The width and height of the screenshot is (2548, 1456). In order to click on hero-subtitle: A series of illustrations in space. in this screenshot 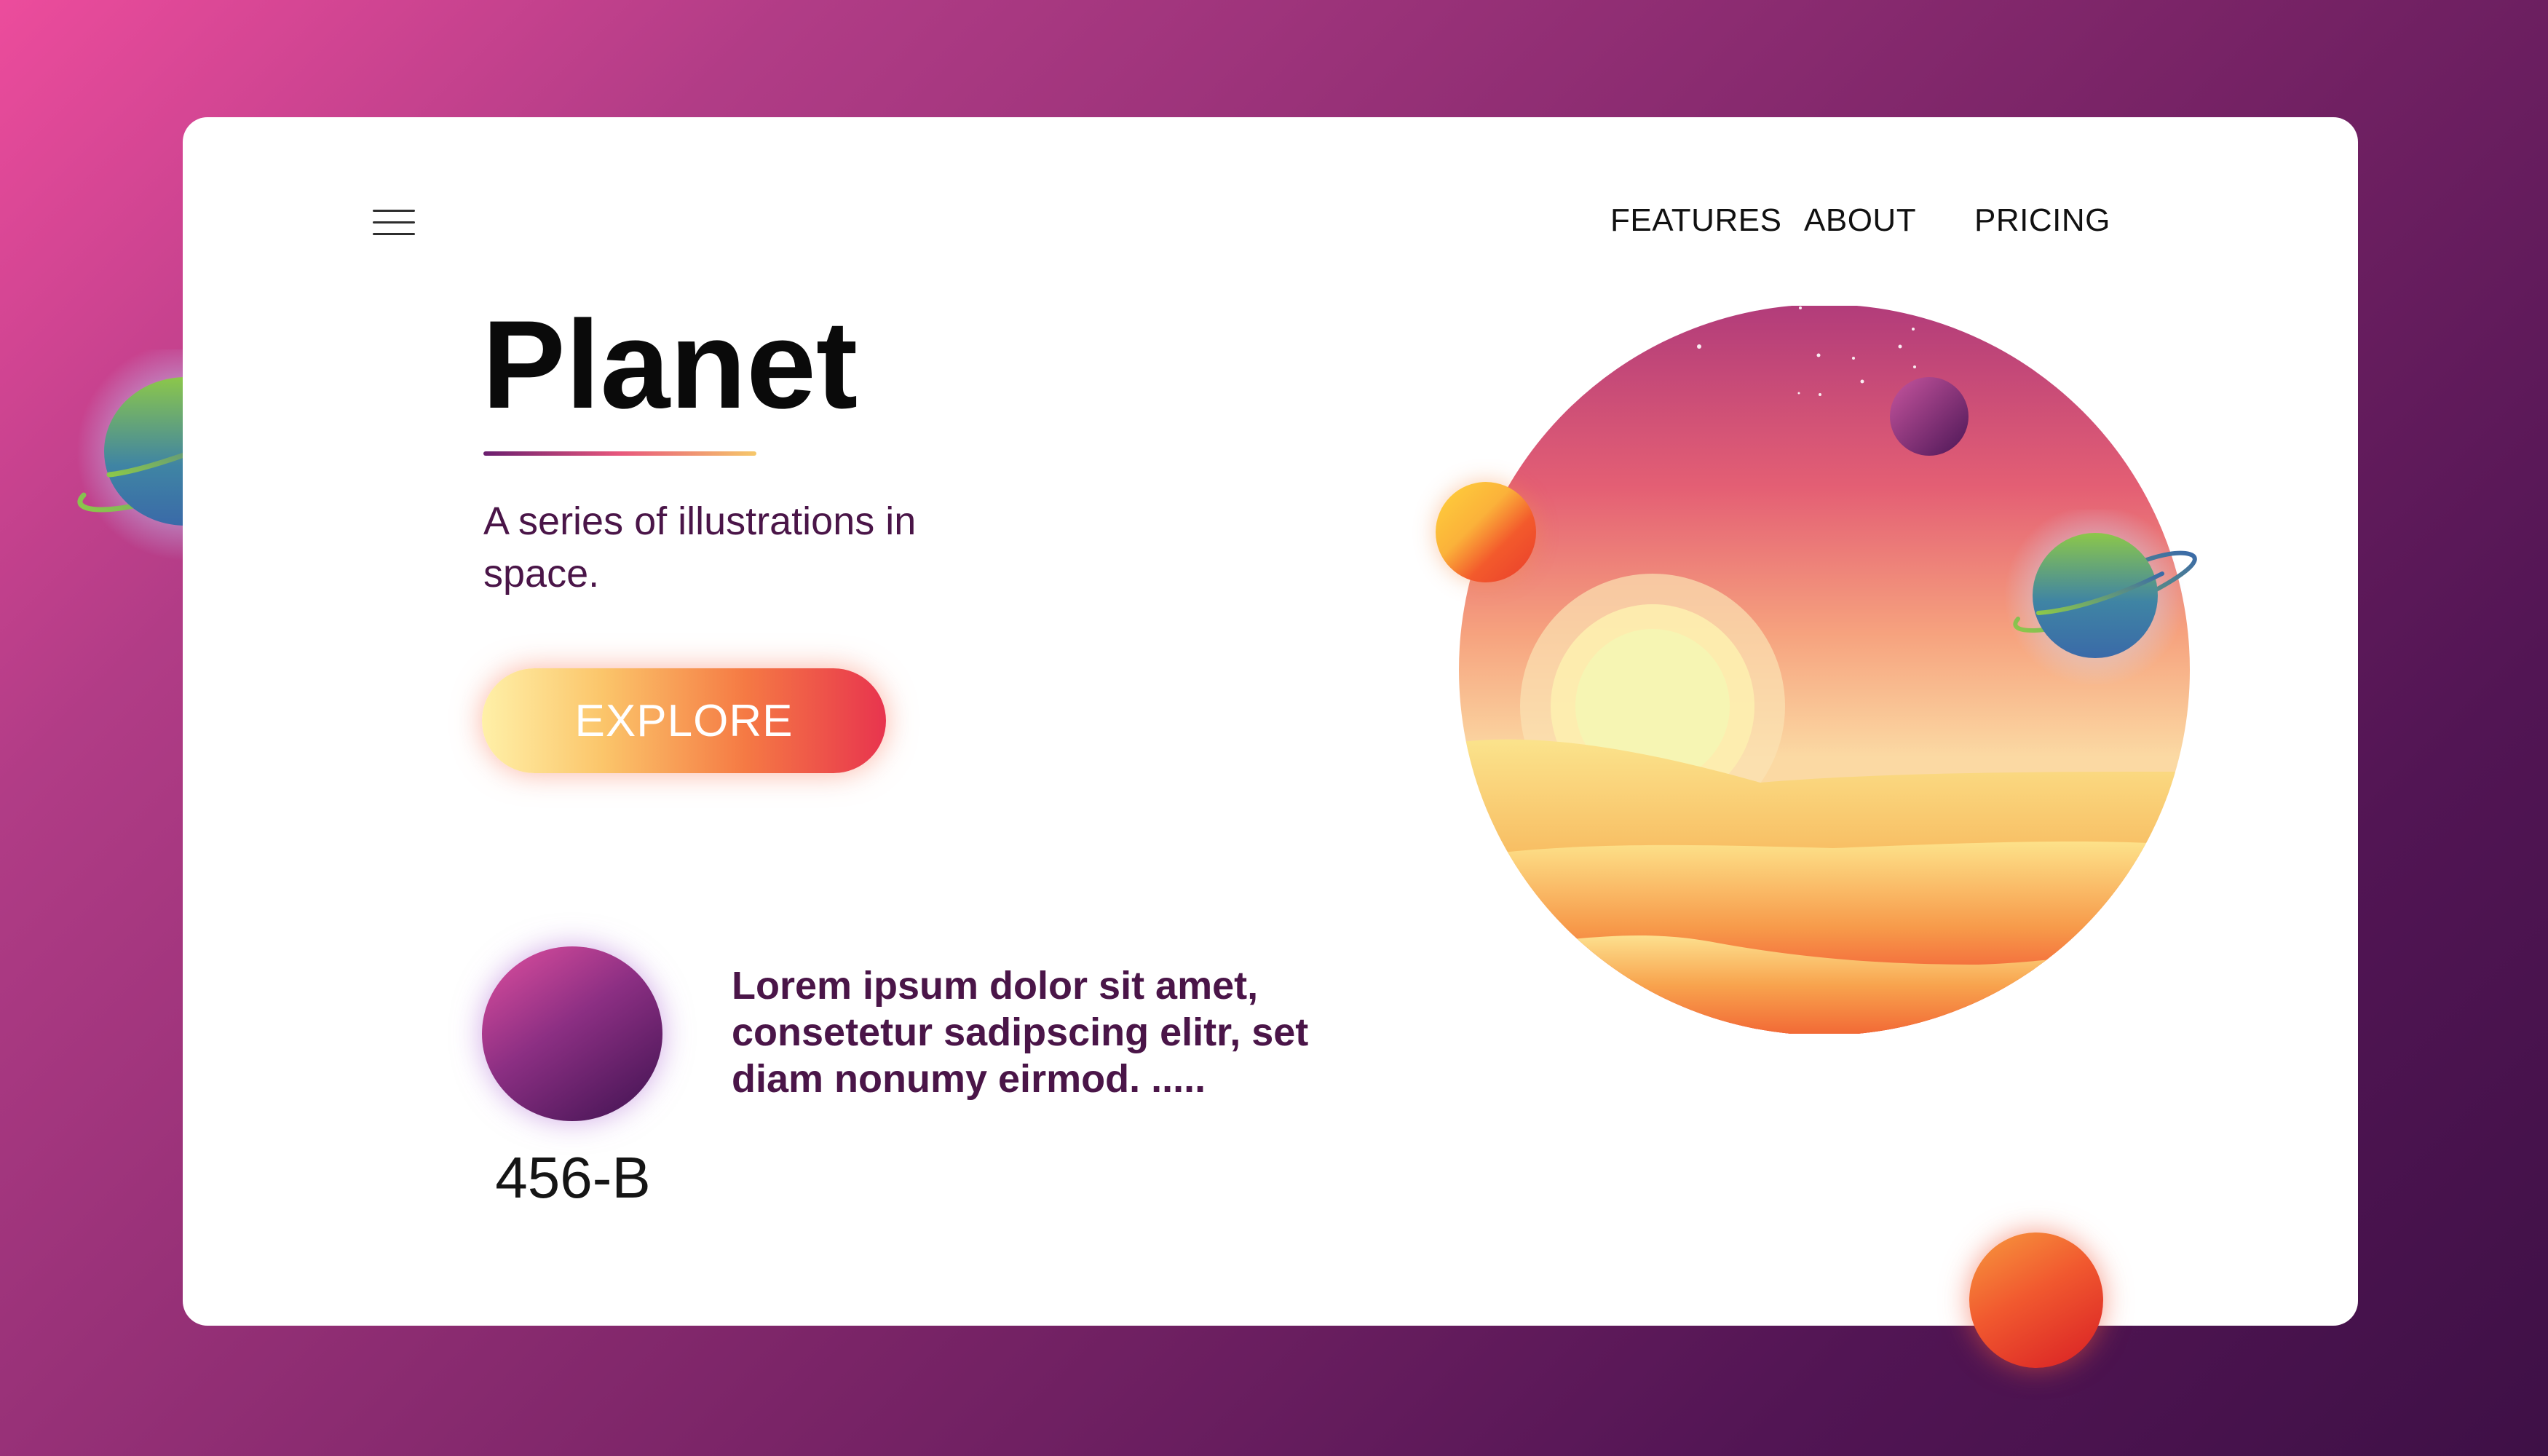, I will do `click(700, 547)`.